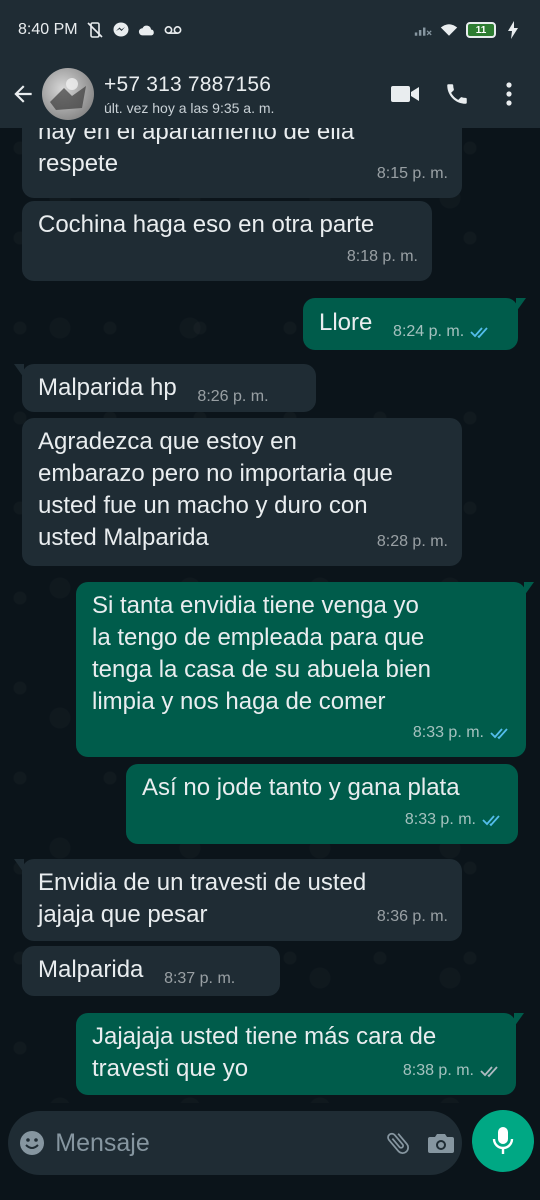 This screenshot has width=540, height=1200. I want to click on message-composer, so click(235, 1143).